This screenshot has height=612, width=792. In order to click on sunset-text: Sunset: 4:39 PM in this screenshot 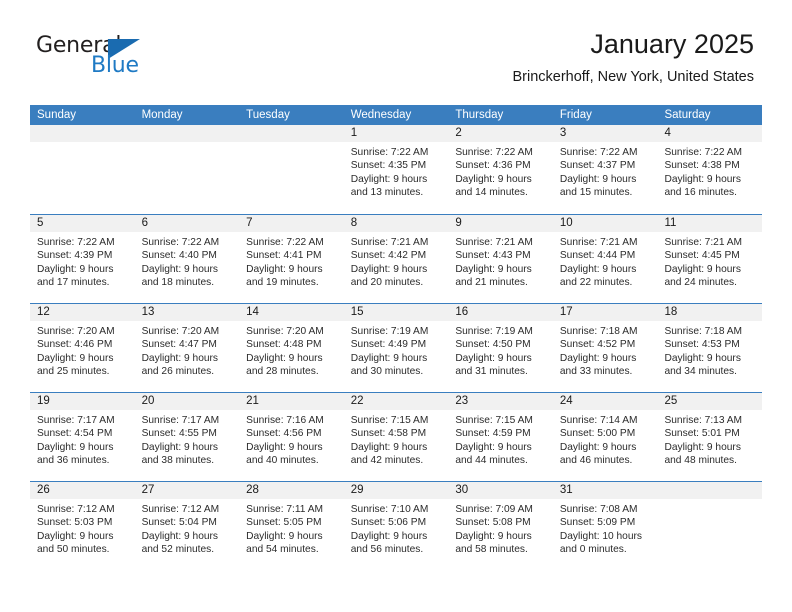, I will do `click(75, 256)`.